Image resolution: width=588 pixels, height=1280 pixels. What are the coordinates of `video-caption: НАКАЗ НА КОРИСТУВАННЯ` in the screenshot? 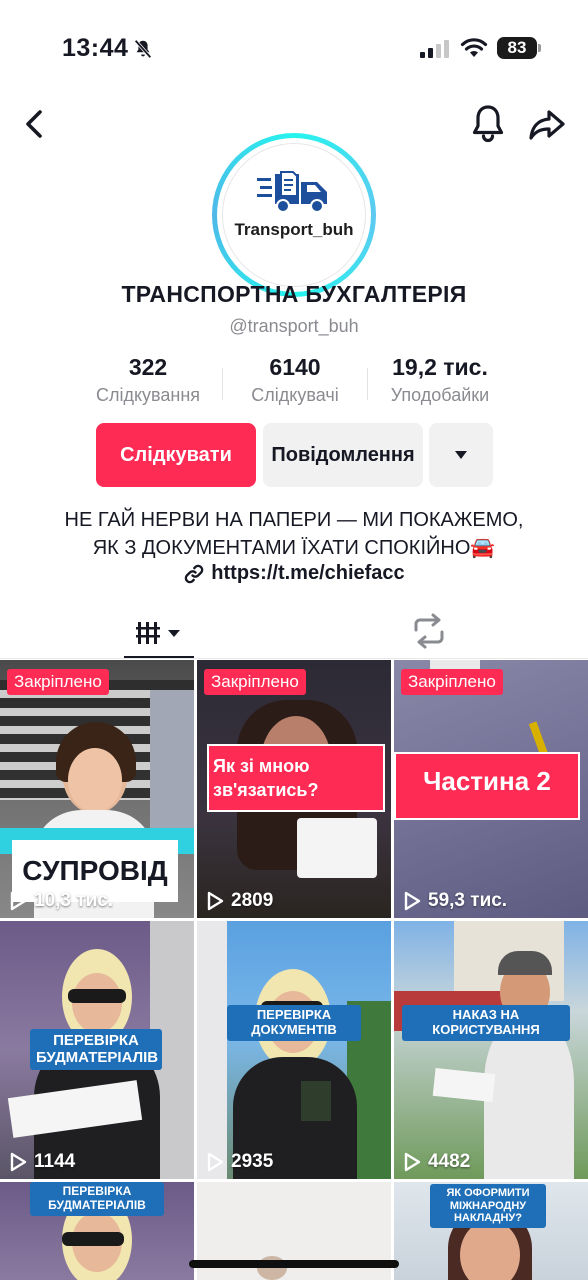 It's located at (486, 1023).